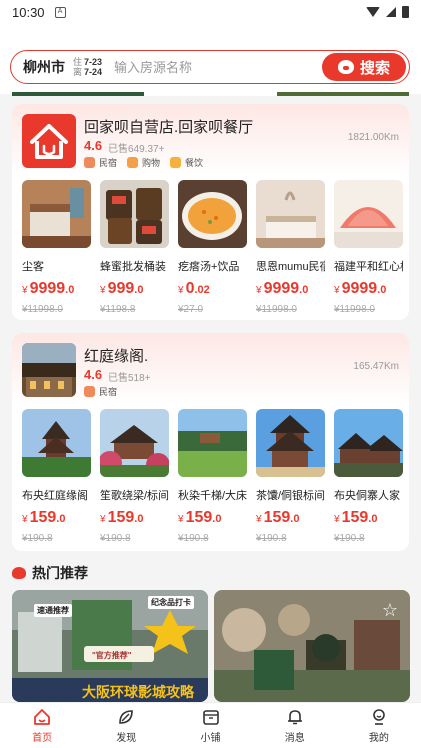  What do you see at coordinates (129, 378) in the screenshot?
I see `shop-sold-count: 已售518+` at bounding box center [129, 378].